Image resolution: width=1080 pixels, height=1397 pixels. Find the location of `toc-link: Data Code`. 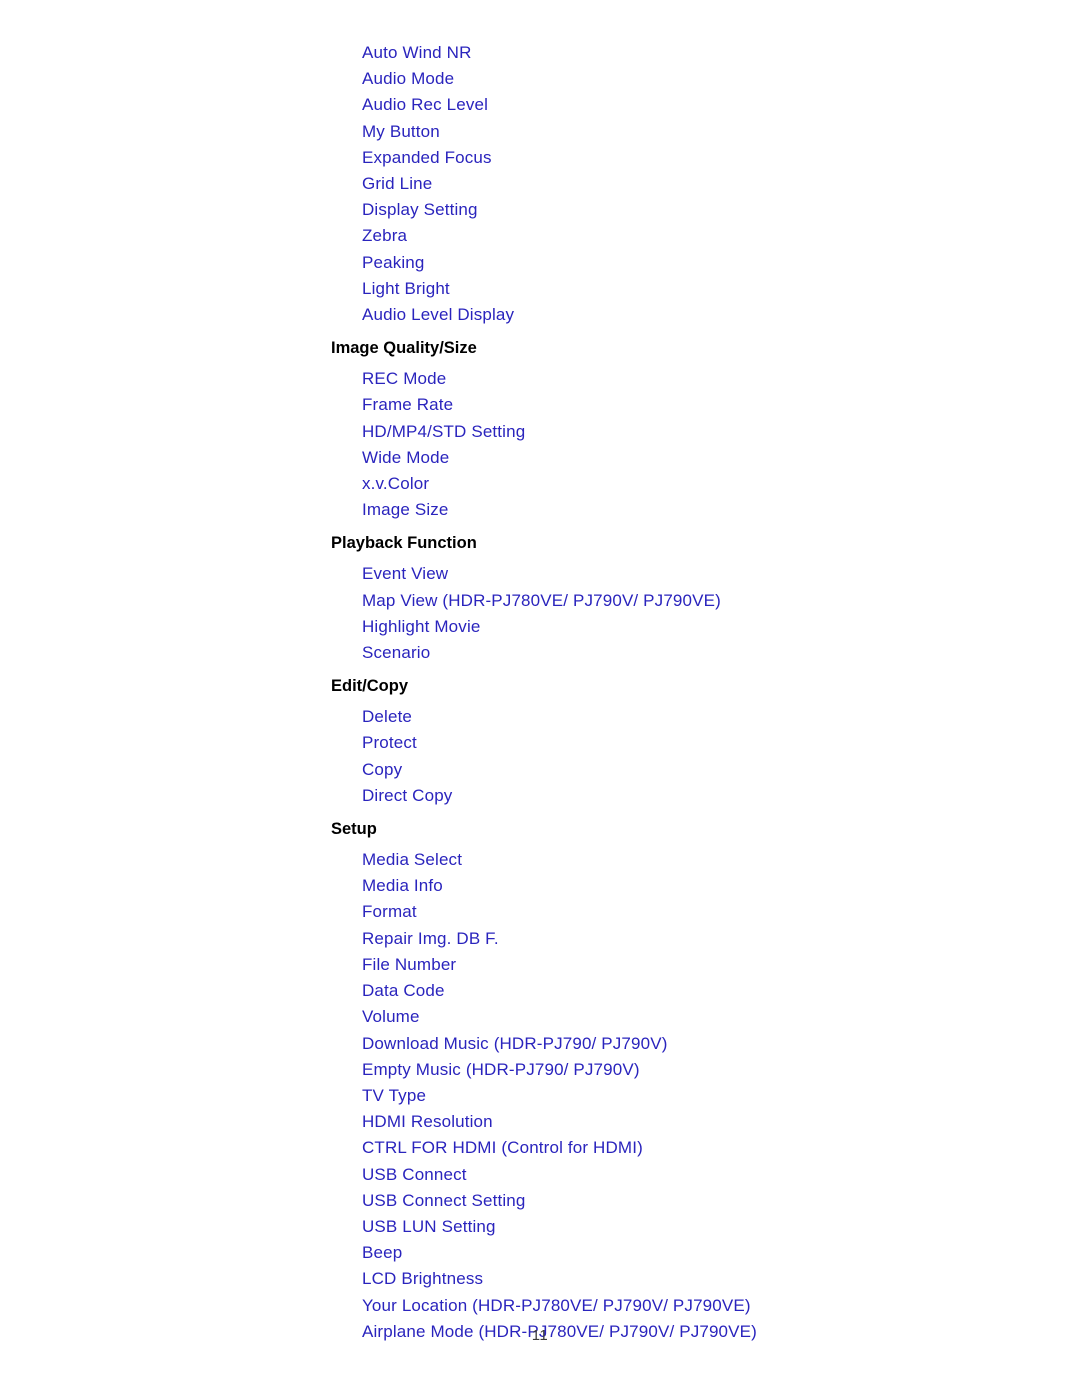

toc-link: Data Code is located at coordinates (696, 991).